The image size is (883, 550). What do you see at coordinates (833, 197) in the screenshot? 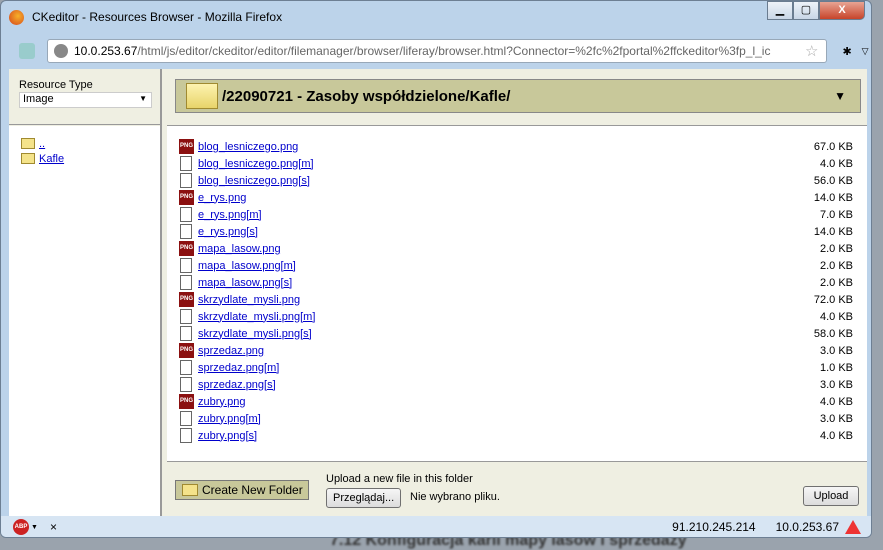
I see `file-size: 14.0 KB` at bounding box center [833, 197].